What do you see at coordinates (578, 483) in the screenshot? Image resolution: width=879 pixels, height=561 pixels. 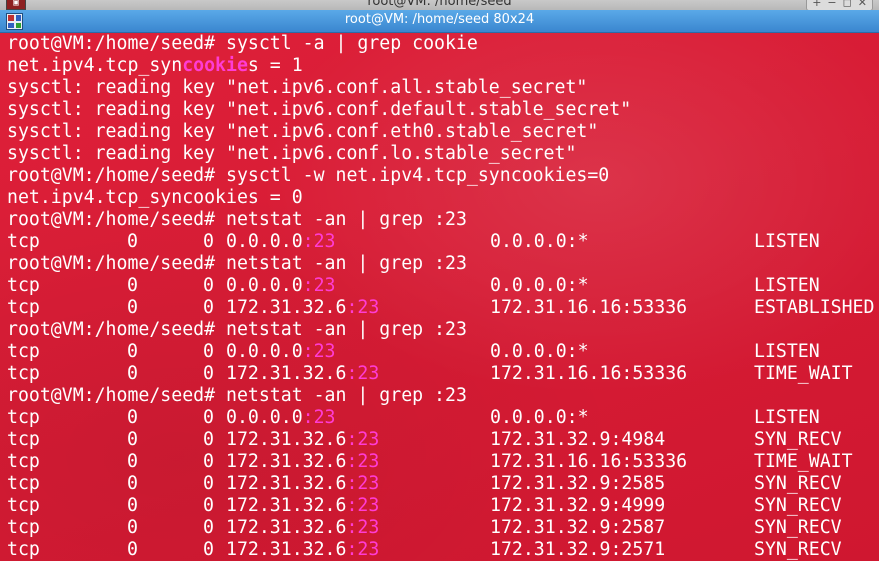 I see `netstat-foreign-address: 172.31.32.9:2585` at bounding box center [578, 483].